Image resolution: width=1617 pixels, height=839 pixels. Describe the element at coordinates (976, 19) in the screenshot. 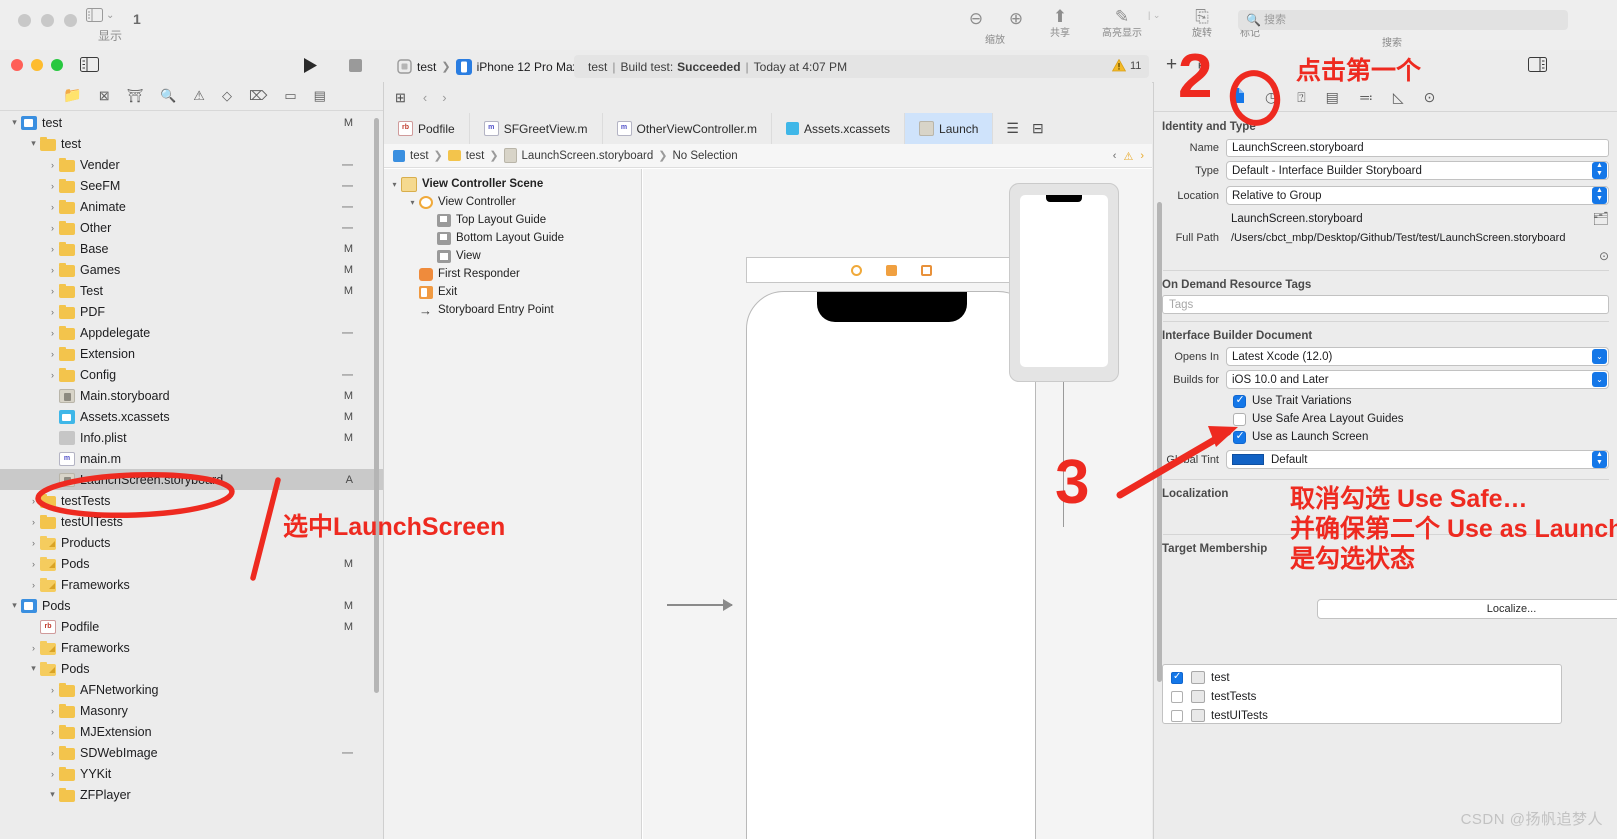

I see `preview-zoom-out-button: ⊖` at that location.